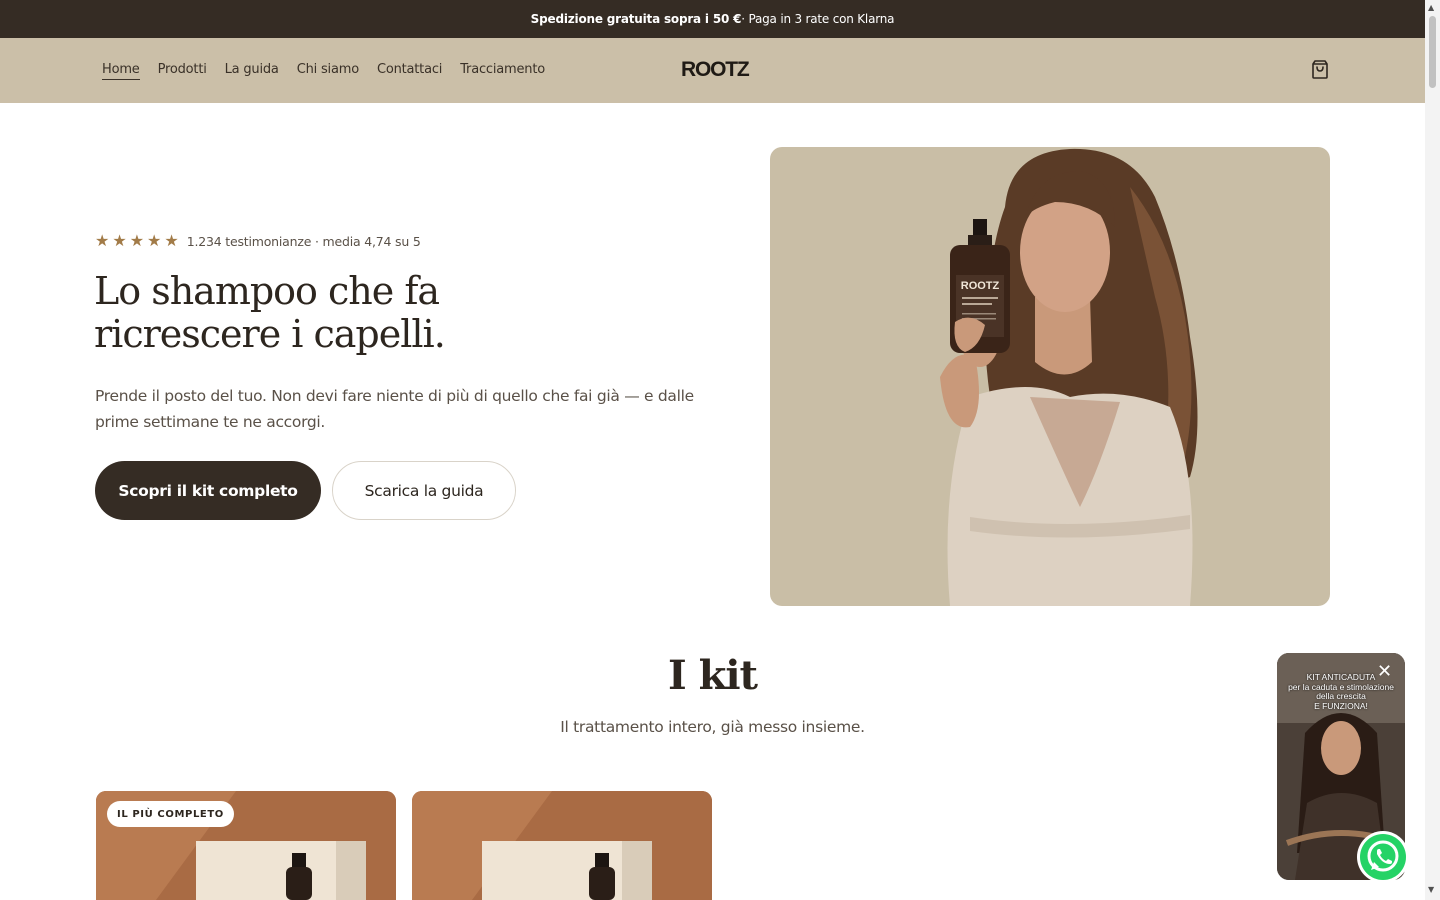 This screenshot has width=1440, height=900. I want to click on hero-title-line-2: ricrescere i capelli., so click(270, 334).